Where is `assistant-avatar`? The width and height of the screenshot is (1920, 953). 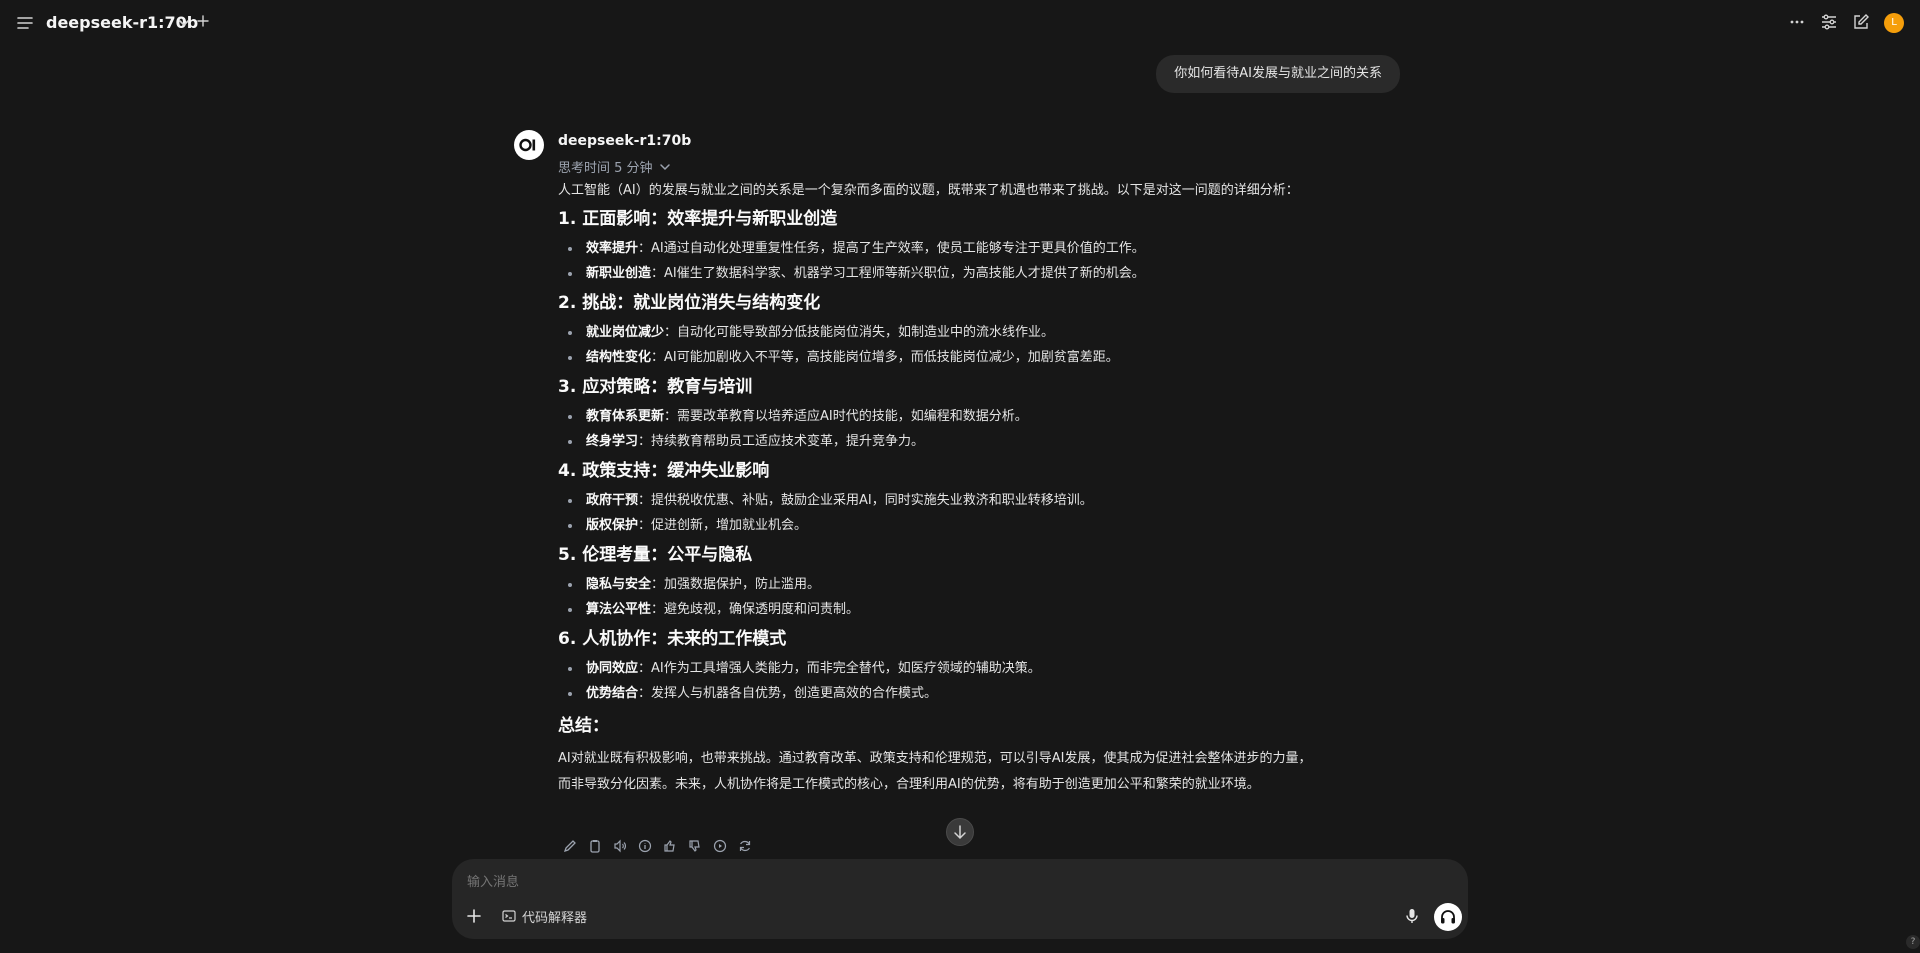 assistant-avatar is located at coordinates (529, 145).